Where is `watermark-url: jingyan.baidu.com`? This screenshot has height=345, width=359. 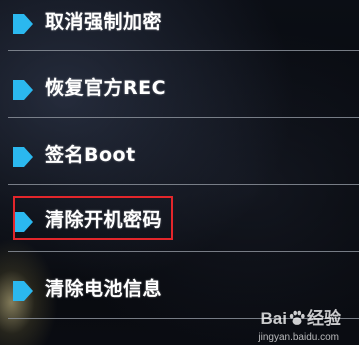 watermark-url: jingyan.baidu.com is located at coordinates (298, 337).